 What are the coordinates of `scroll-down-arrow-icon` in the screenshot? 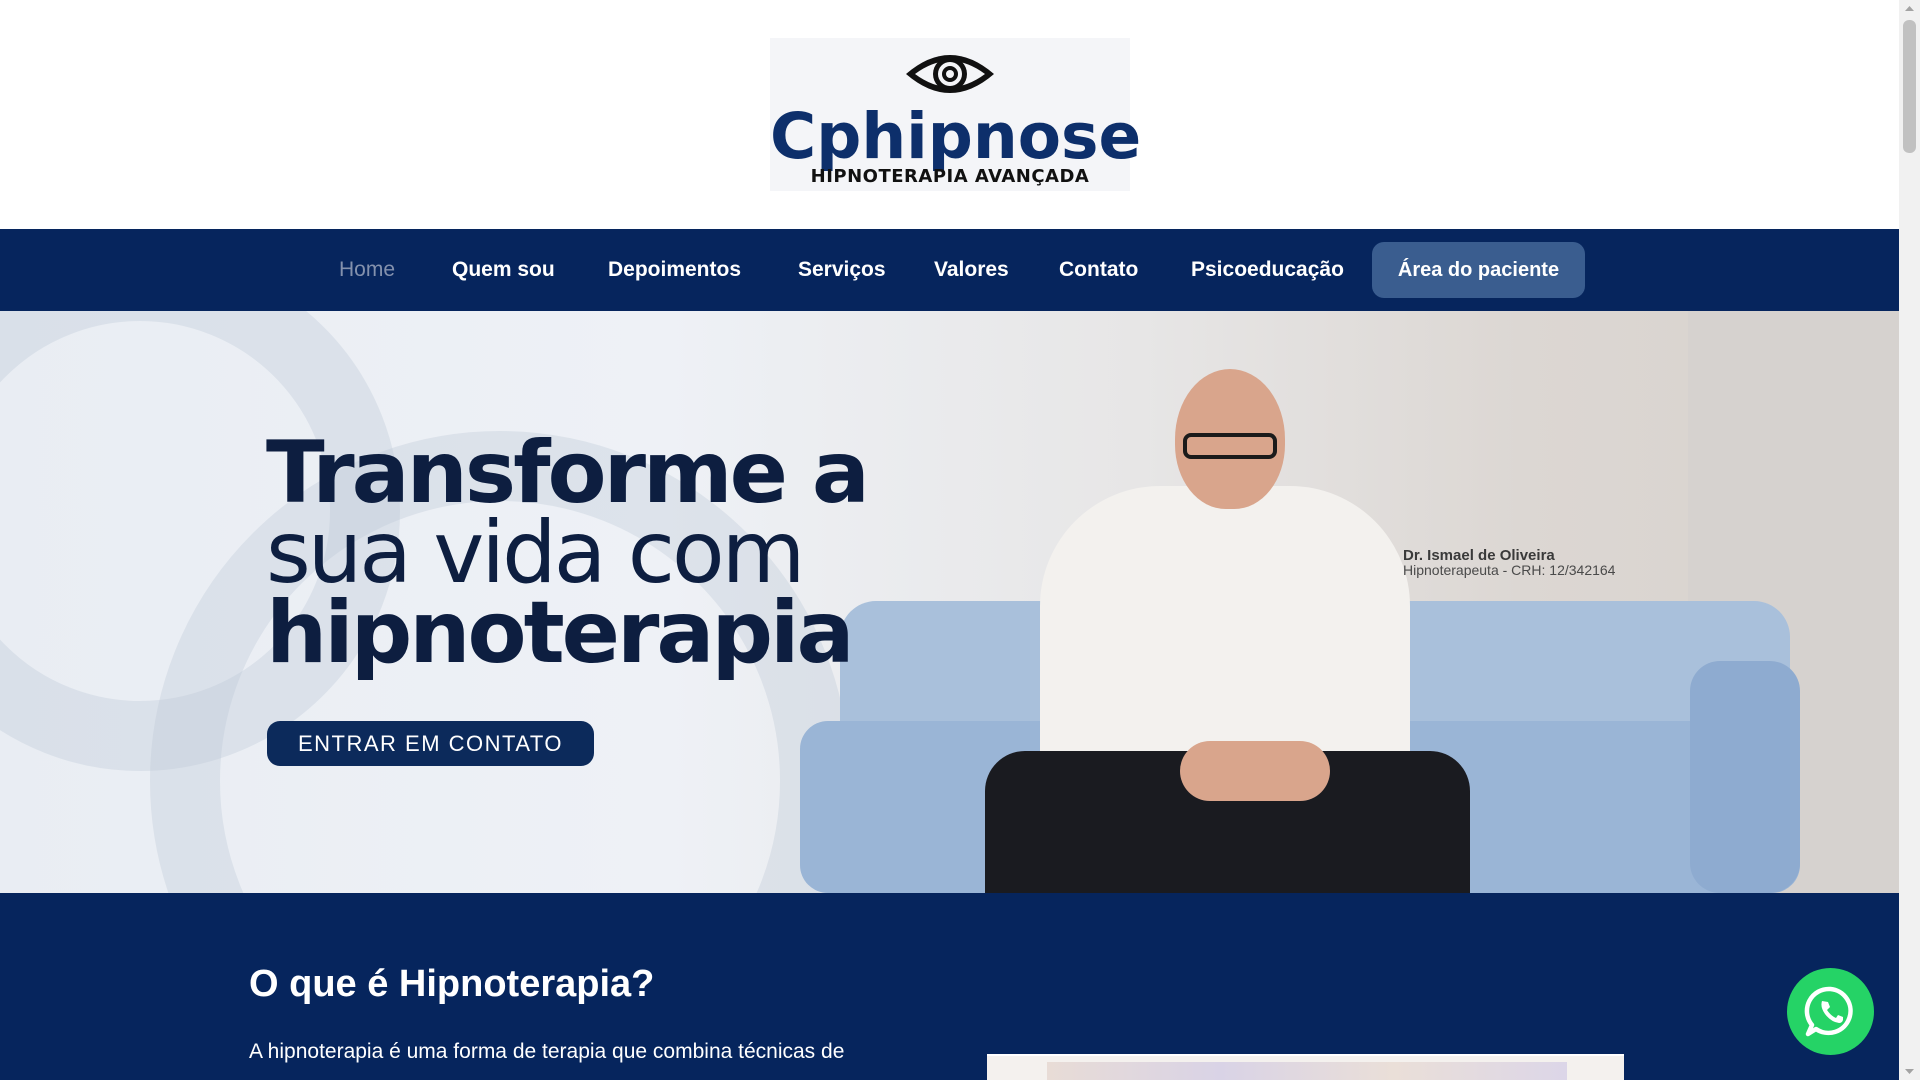 It's located at (1909, 1071).